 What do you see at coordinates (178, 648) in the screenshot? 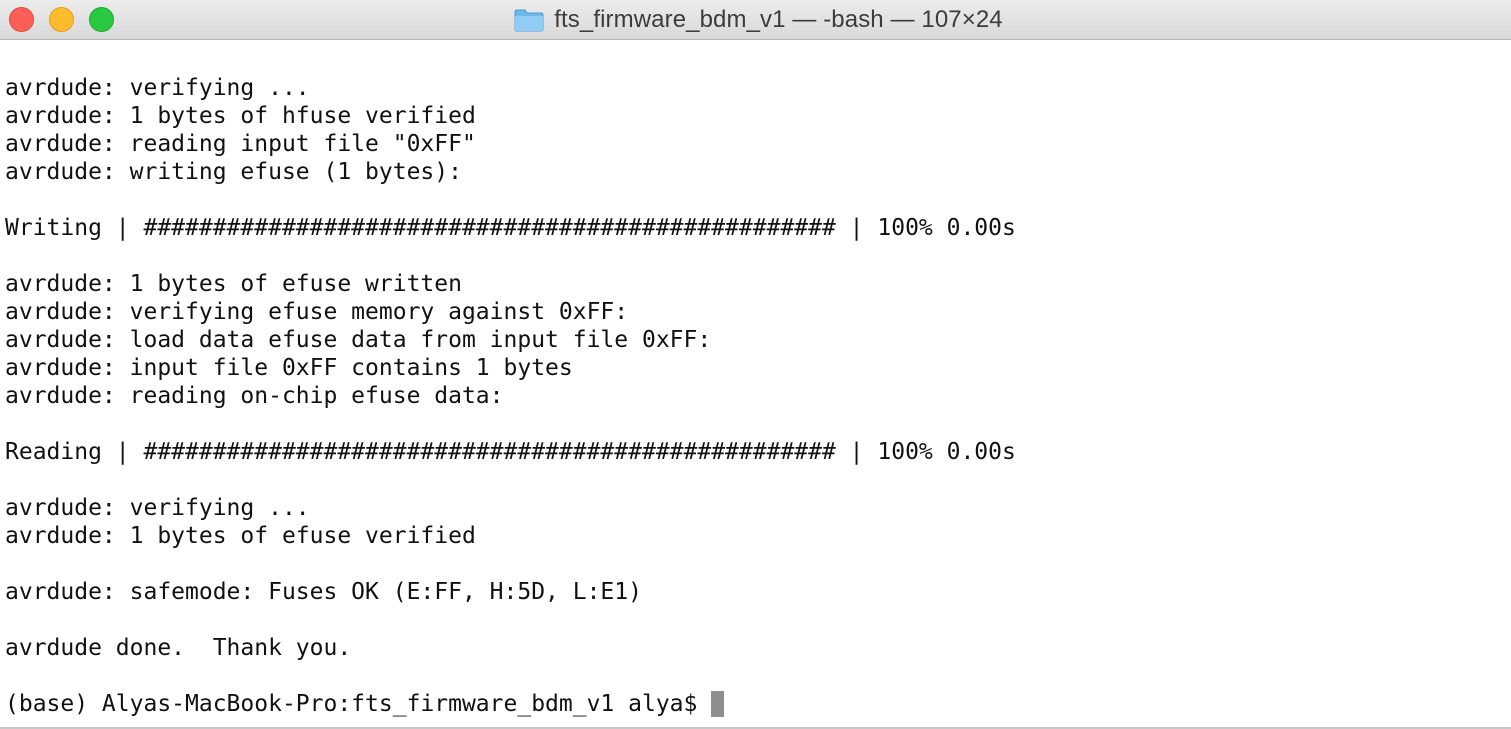
I see `terminal-line: avrdude done. Thank you.` at bounding box center [178, 648].